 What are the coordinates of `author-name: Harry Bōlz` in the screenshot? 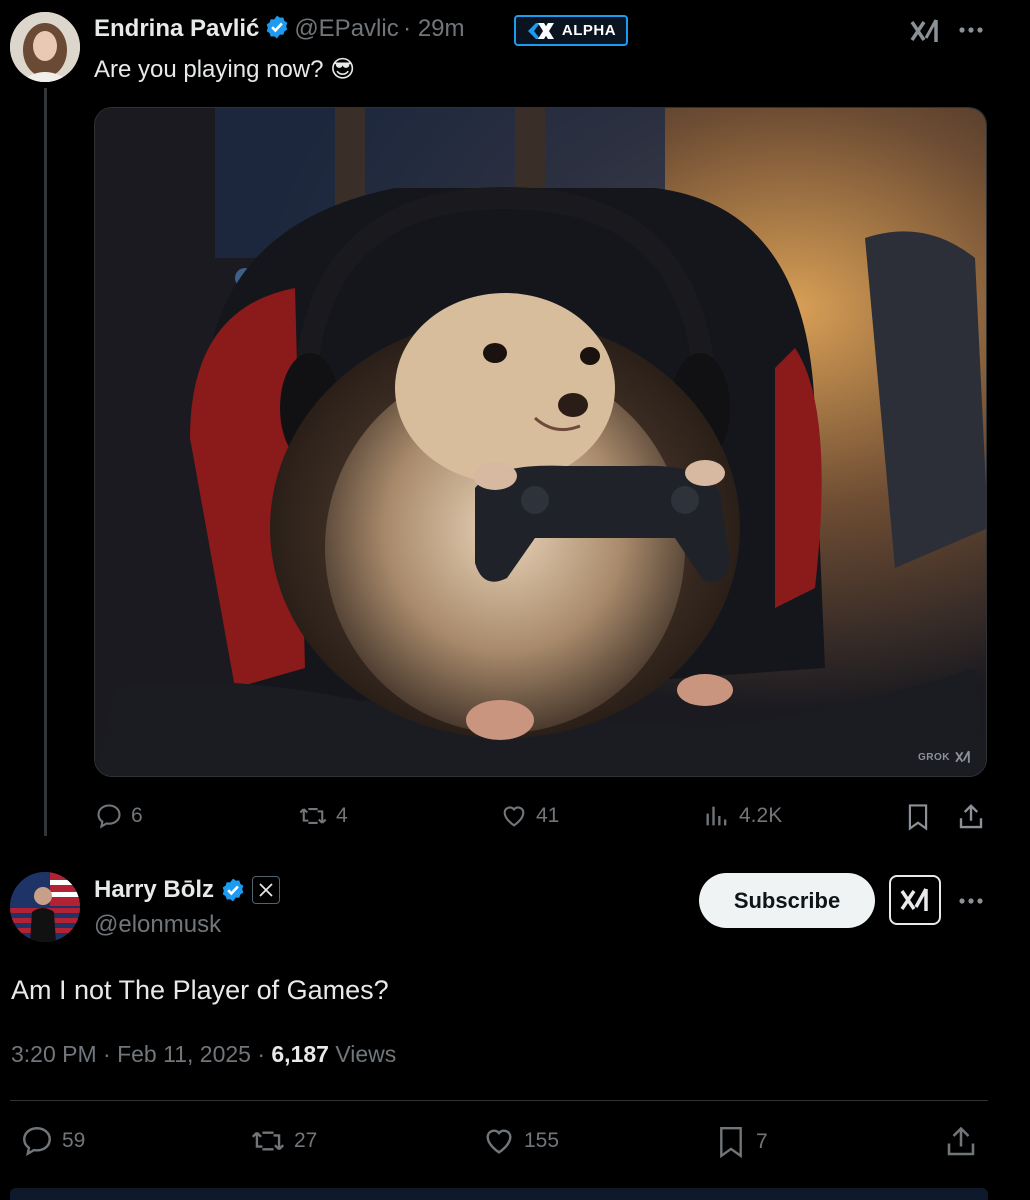 It's located at (154, 890).